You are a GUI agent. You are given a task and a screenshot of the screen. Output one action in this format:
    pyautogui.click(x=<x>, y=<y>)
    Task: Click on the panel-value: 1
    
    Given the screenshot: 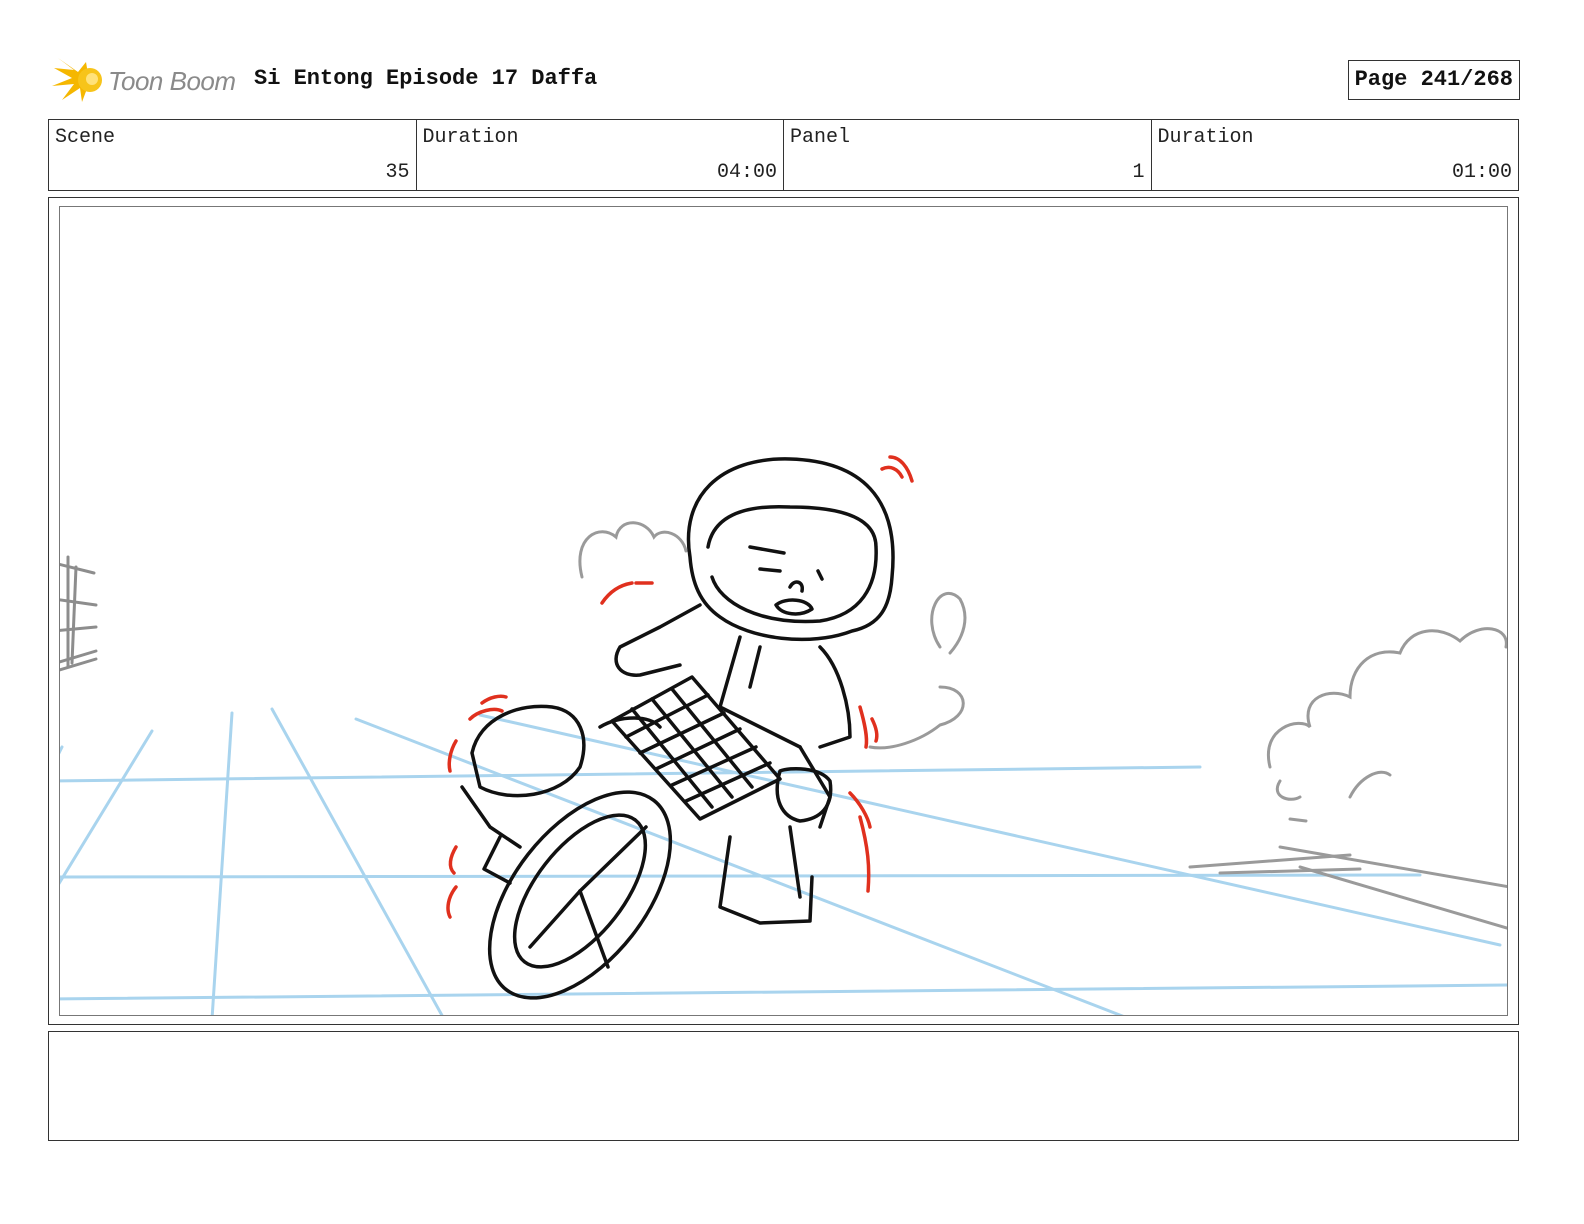 What is the action you would take?
    pyautogui.click(x=1138, y=172)
    